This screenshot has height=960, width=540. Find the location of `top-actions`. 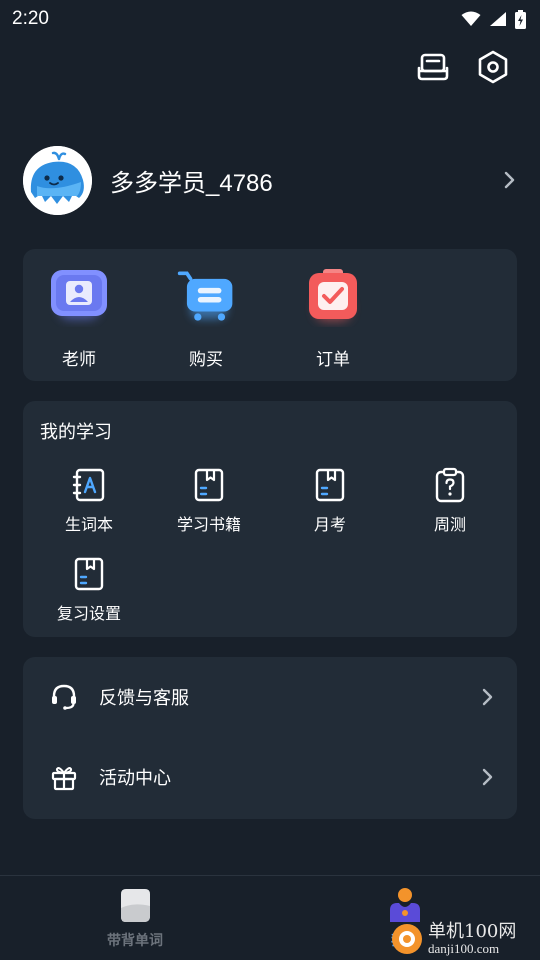

top-actions is located at coordinates (463, 67).